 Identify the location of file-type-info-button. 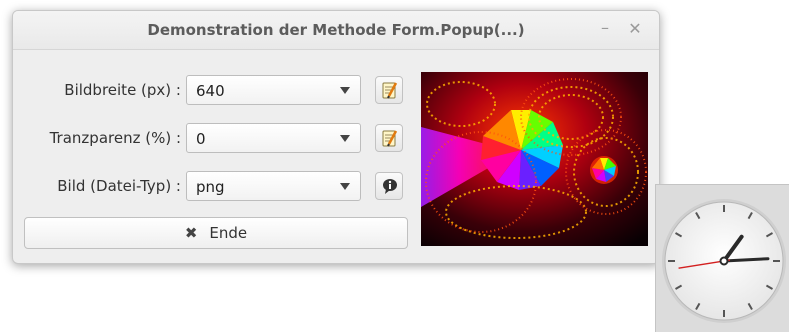
(389, 186).